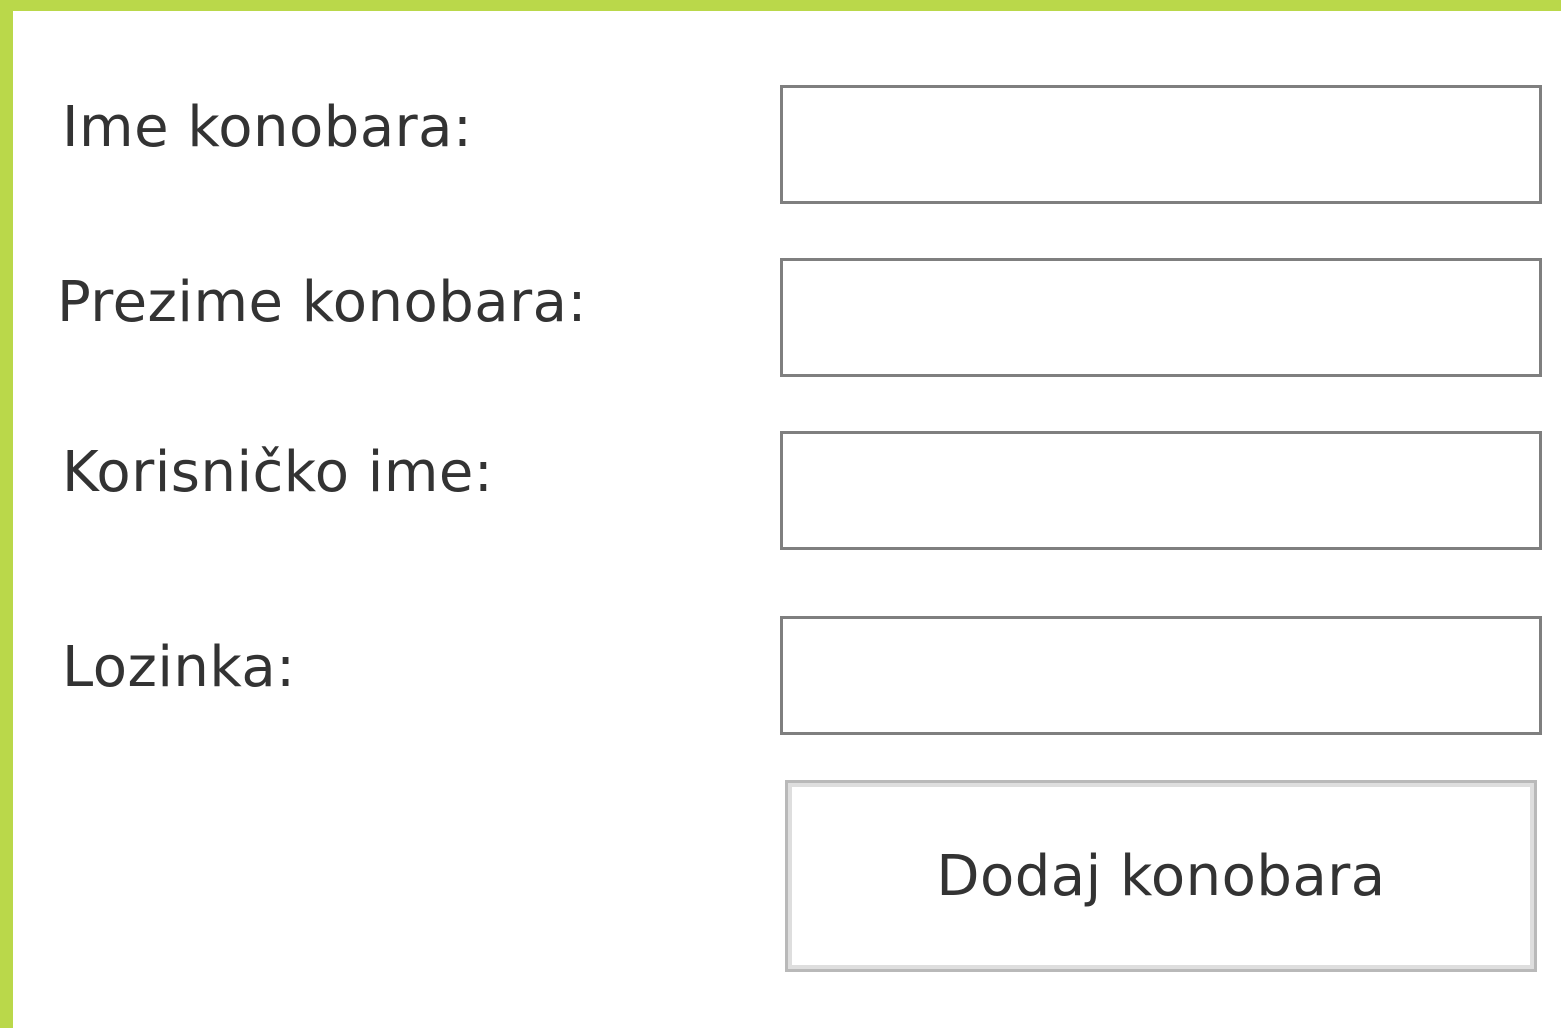 This screenshot has width=1561, height=1028. I want to click on frame-border-left, so click(6, 514).